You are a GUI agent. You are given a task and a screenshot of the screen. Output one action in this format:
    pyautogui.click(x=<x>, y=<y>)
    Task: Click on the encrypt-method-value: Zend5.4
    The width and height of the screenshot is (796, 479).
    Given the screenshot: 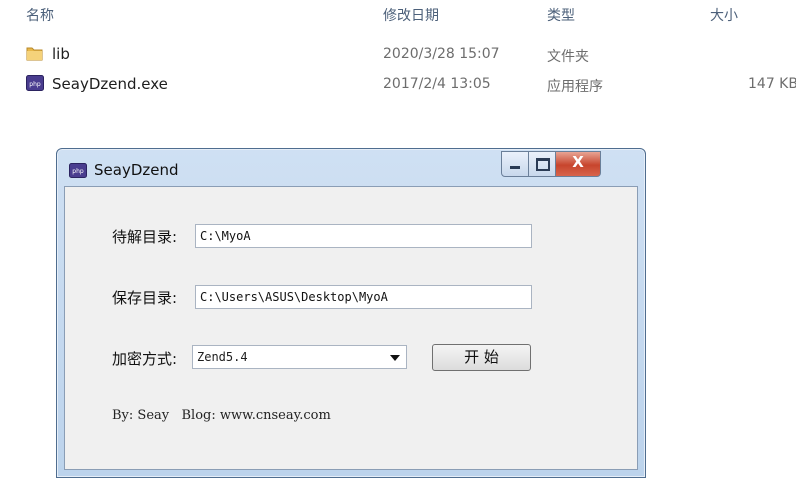 What is the action you would take?
    pyautogui.click(x=222, y=357)
    